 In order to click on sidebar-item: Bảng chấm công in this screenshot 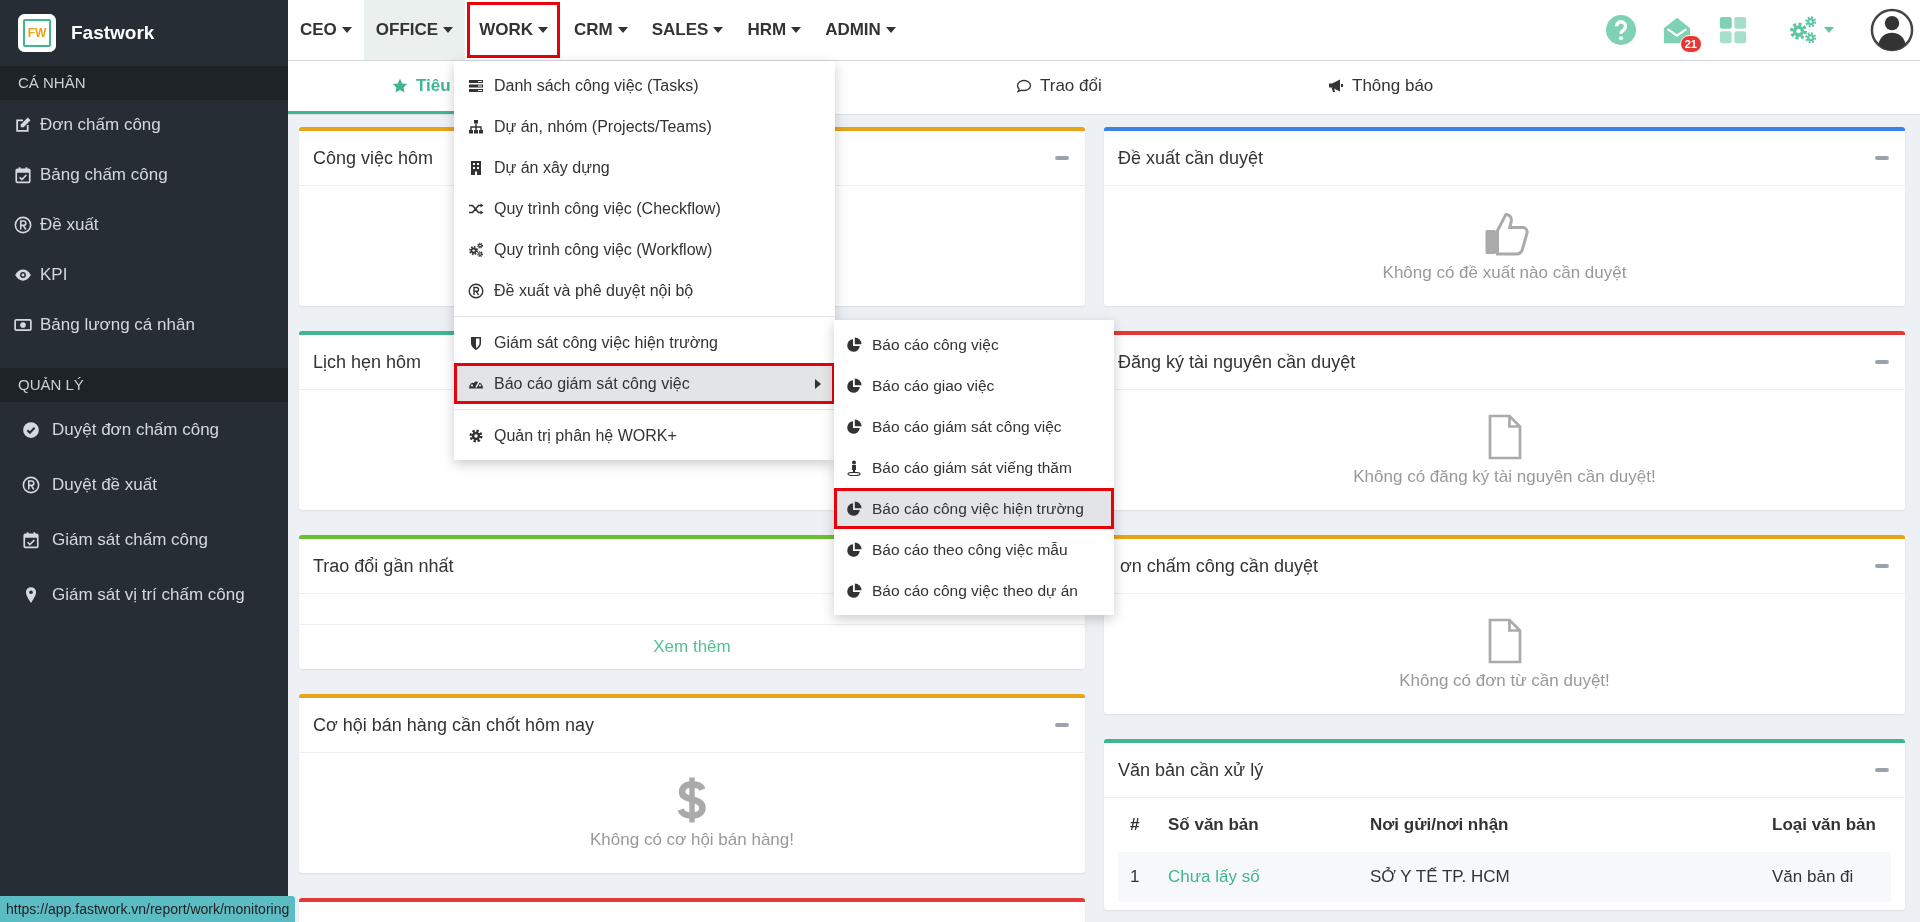, I will do `click(144, 175)`.